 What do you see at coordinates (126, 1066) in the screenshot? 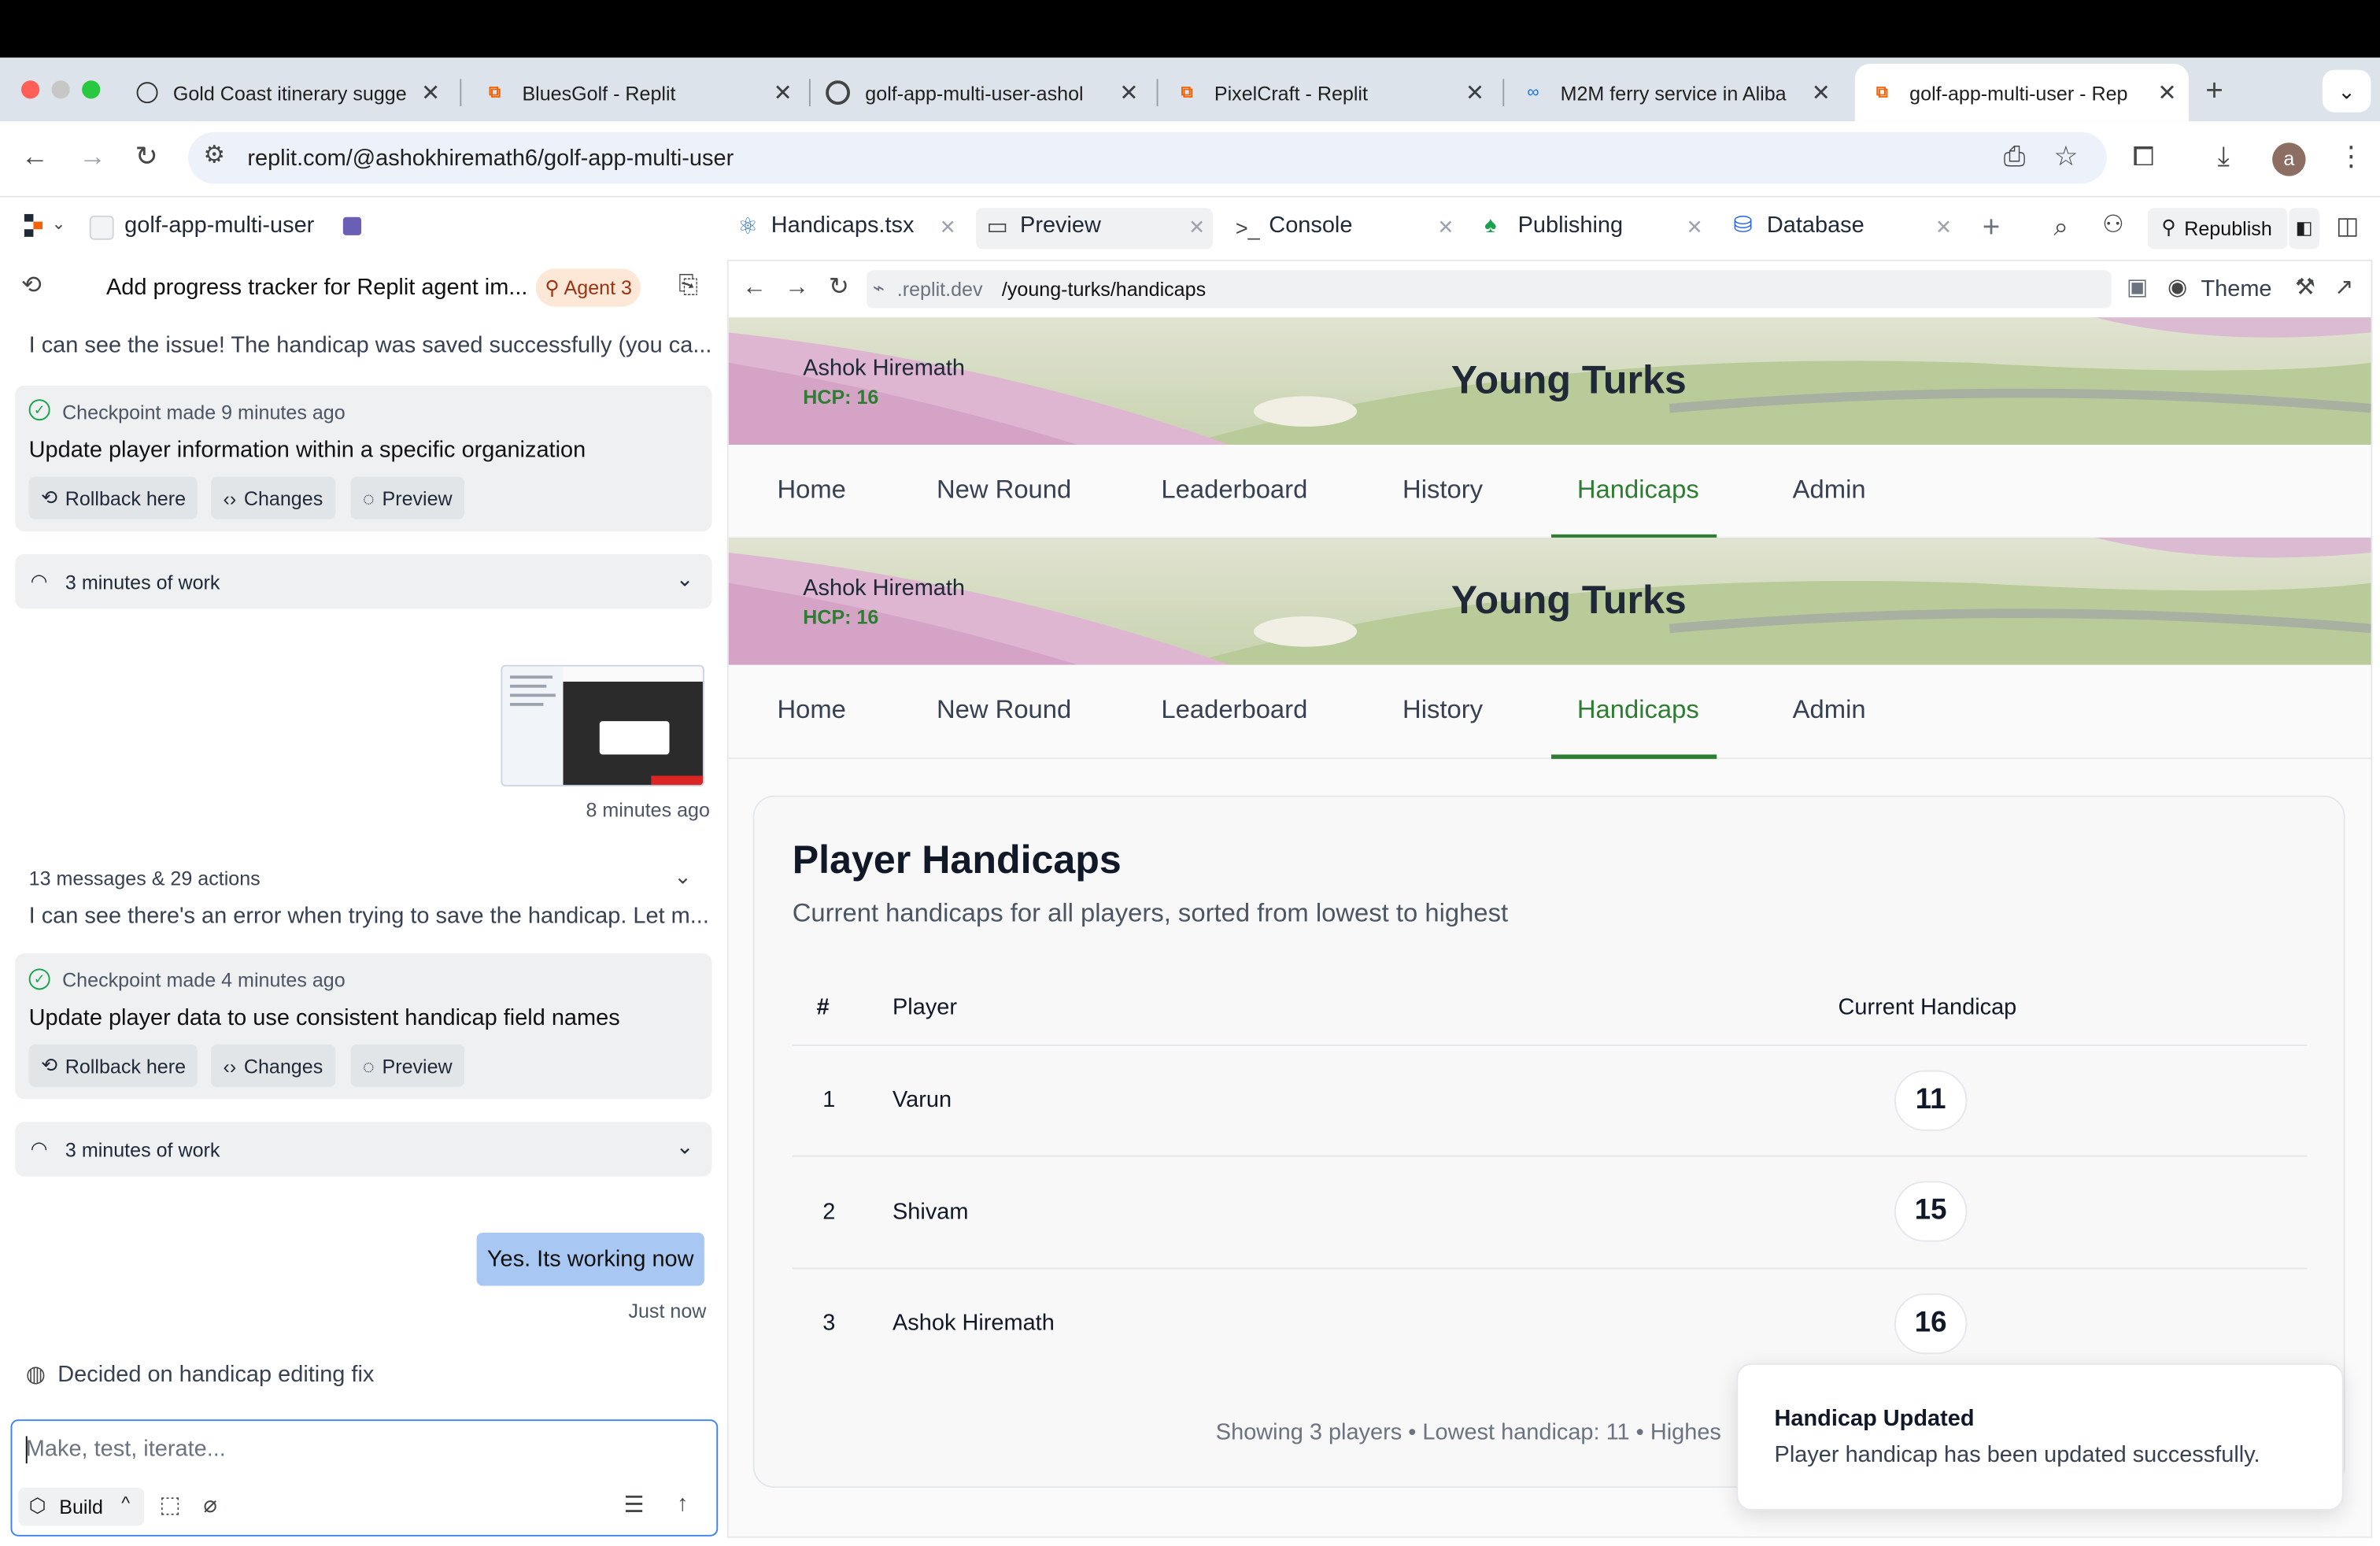
I see `rollback-label: Rollback here` at bounding box center [126, 1066].